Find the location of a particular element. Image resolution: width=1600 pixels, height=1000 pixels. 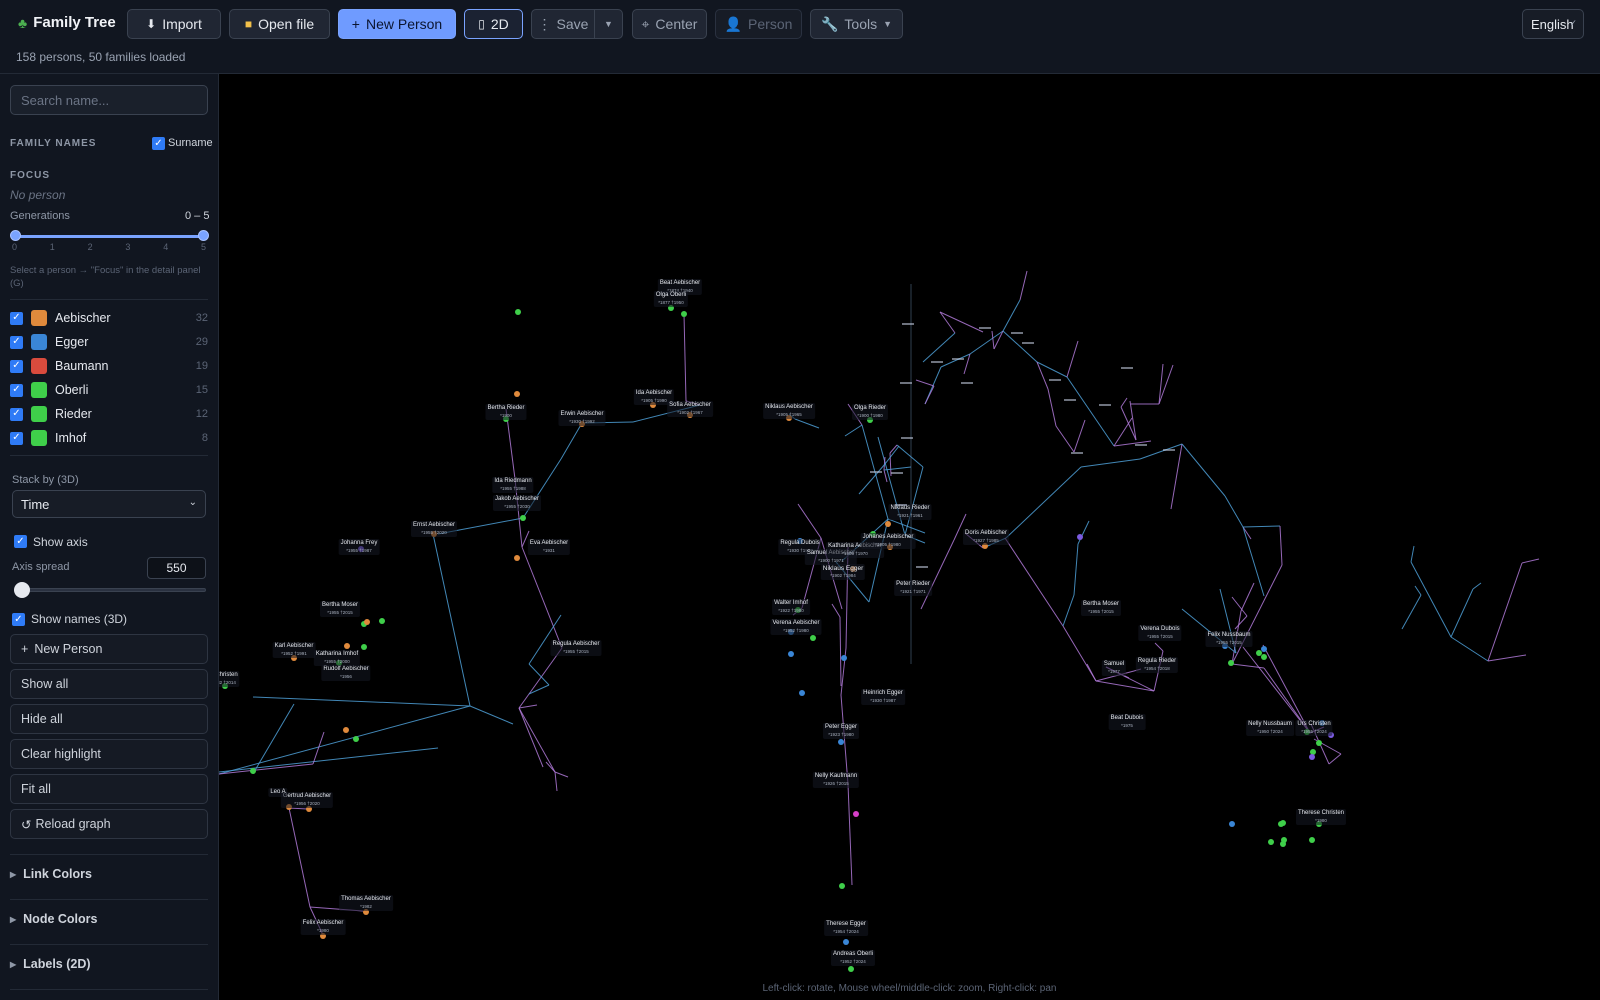

person-label: Verena Dubois *1955 †2015 is located at coordinates (1160, 633).